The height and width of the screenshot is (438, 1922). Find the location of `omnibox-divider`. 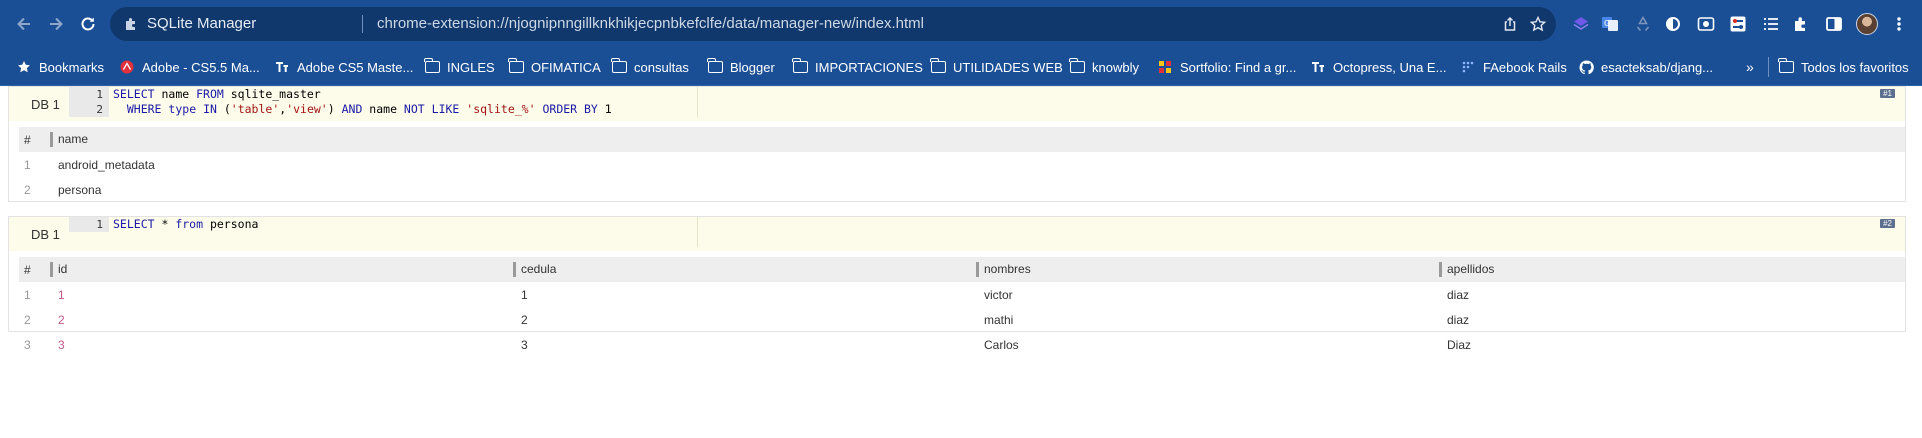

omnibox-divider is located at coordinates (362, 24).